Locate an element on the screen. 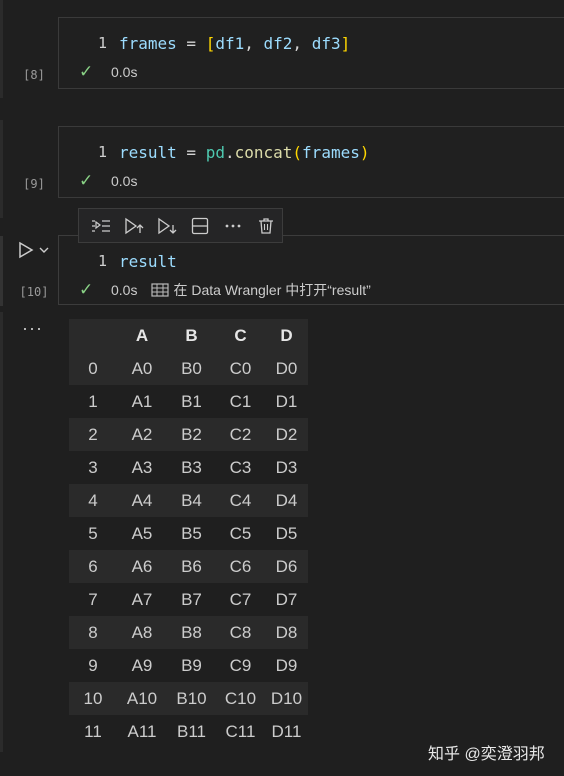  table-row: 5 A5 B5 C5 D5 is located at coordinates (188, 533).